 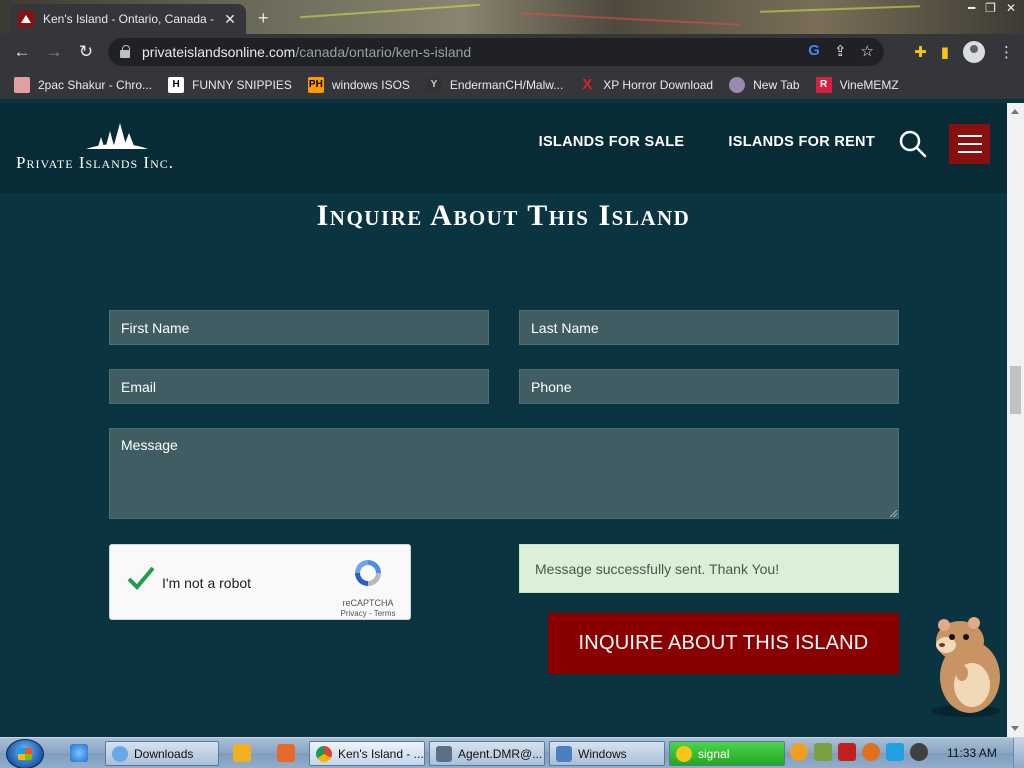 I want to click on profile-avatar-icon, so click(x=974, y=52).